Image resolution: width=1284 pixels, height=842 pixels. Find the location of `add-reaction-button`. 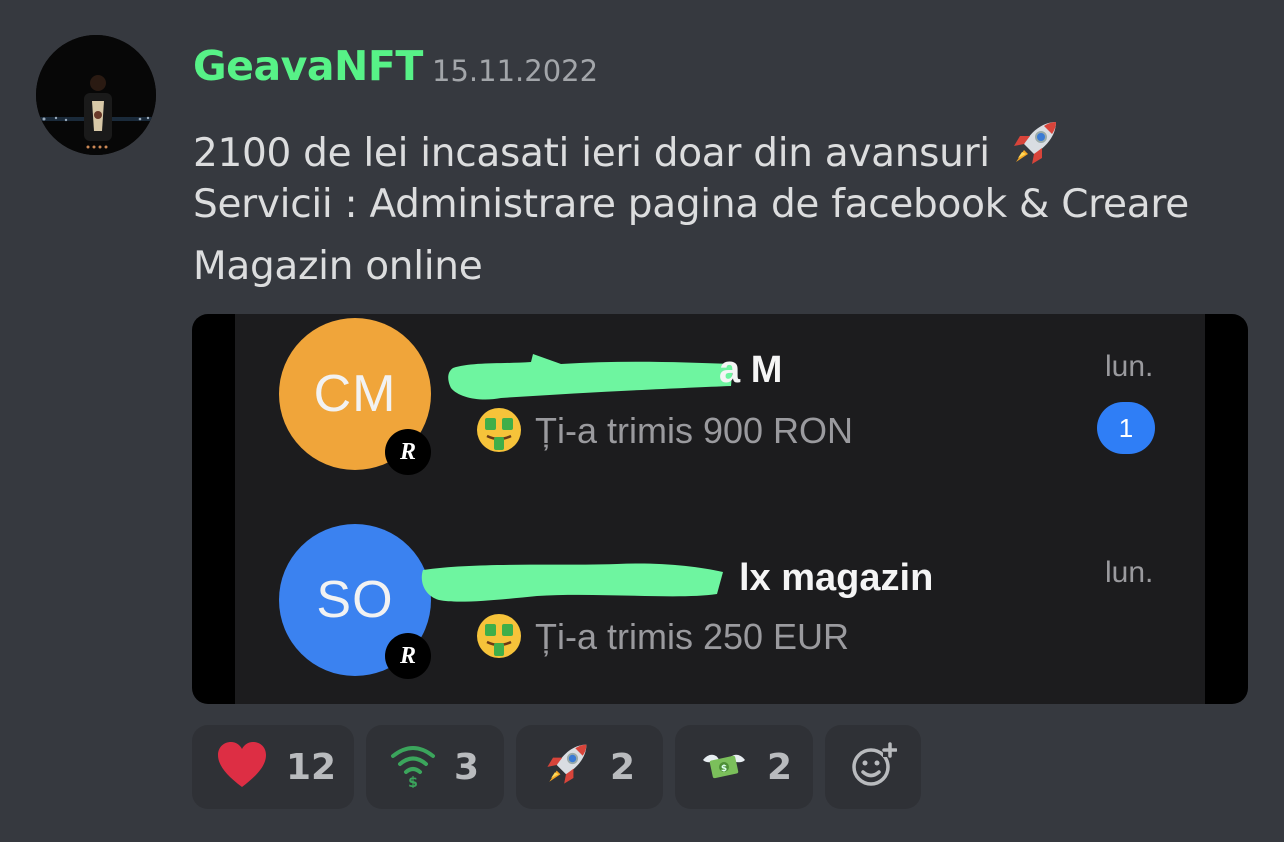

add-reaction-button is located at coordinates (873, 767).